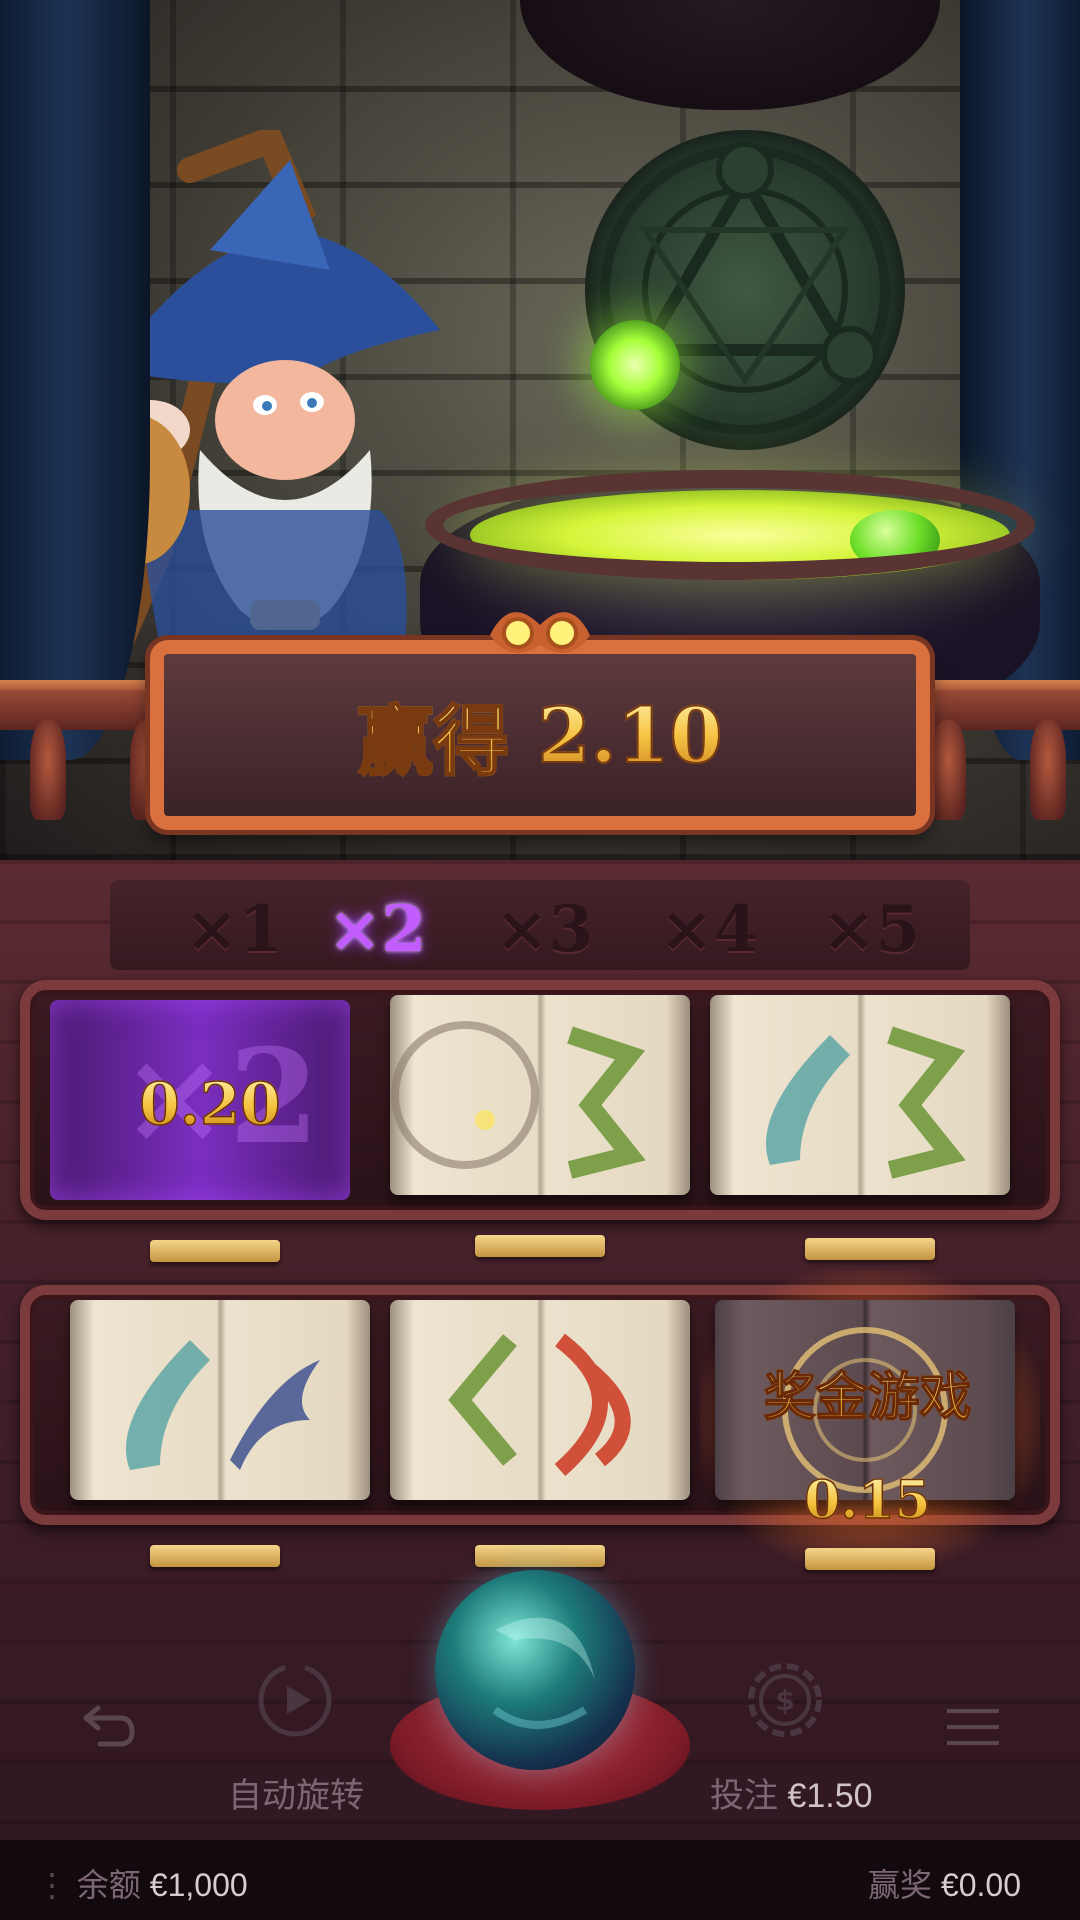 This screenshot has height=1920, width=1080. I want to click on win-amount: 2.10, so click(629, 735).